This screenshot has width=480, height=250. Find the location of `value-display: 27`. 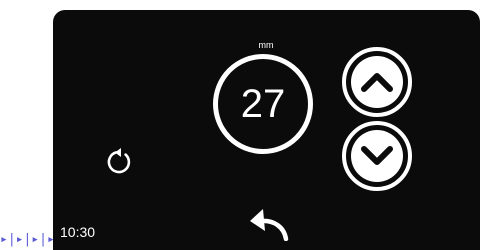

value-display: 27 is located at coordinates (263, 104).